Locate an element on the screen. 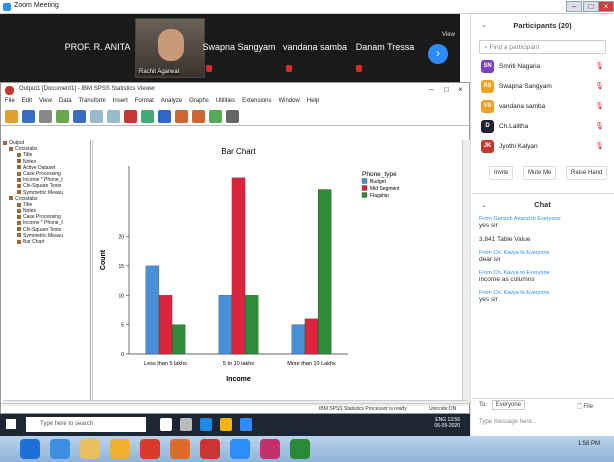 The height and width of the screenshot is (462, 614). avatar: SN is located at coordinates (487, 66).